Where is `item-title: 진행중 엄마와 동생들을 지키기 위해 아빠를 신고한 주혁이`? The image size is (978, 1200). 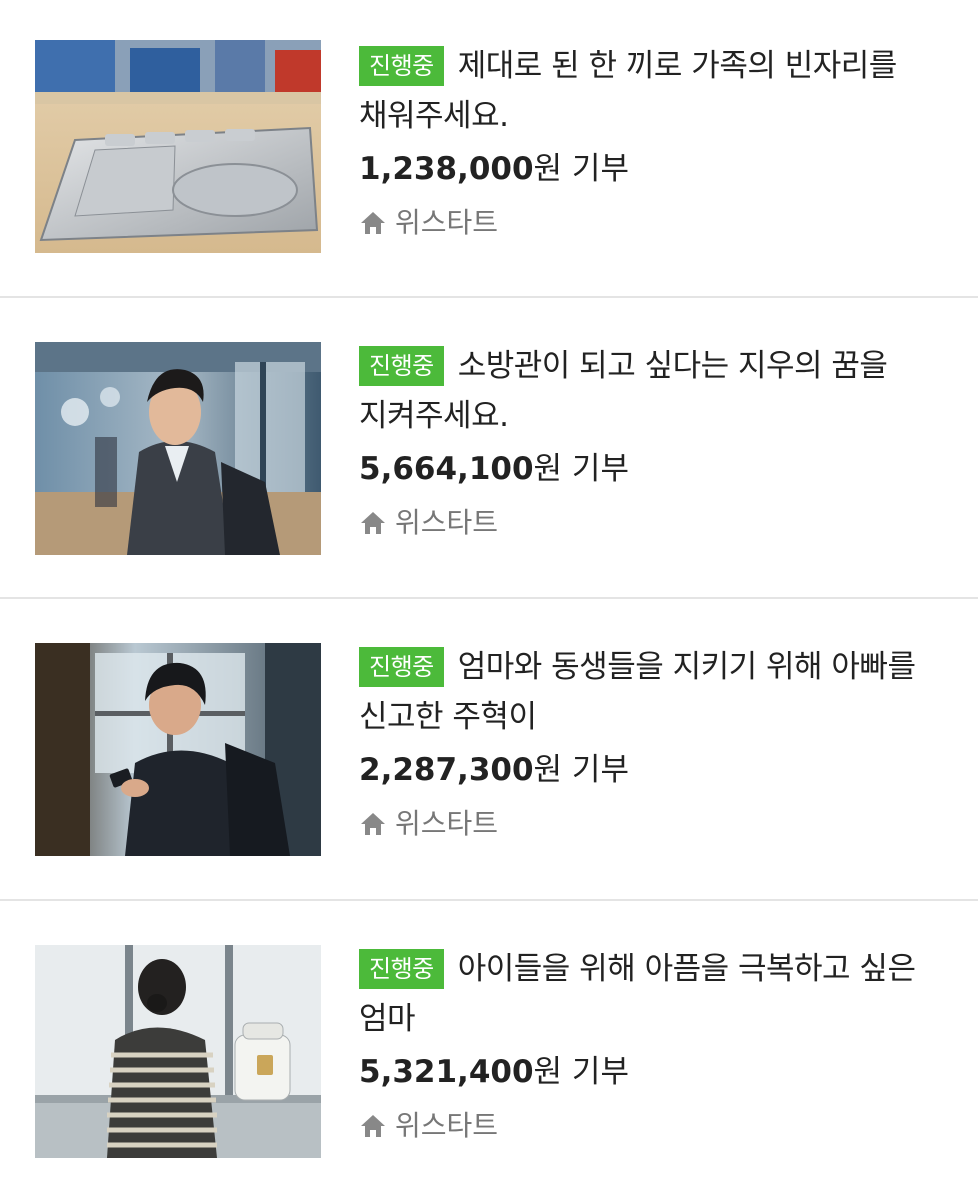
item-title: 진행중 엄마와 동생들을 지키기 위해 아빠를 신고한 주혁이 is located at coordinates (659, 692).